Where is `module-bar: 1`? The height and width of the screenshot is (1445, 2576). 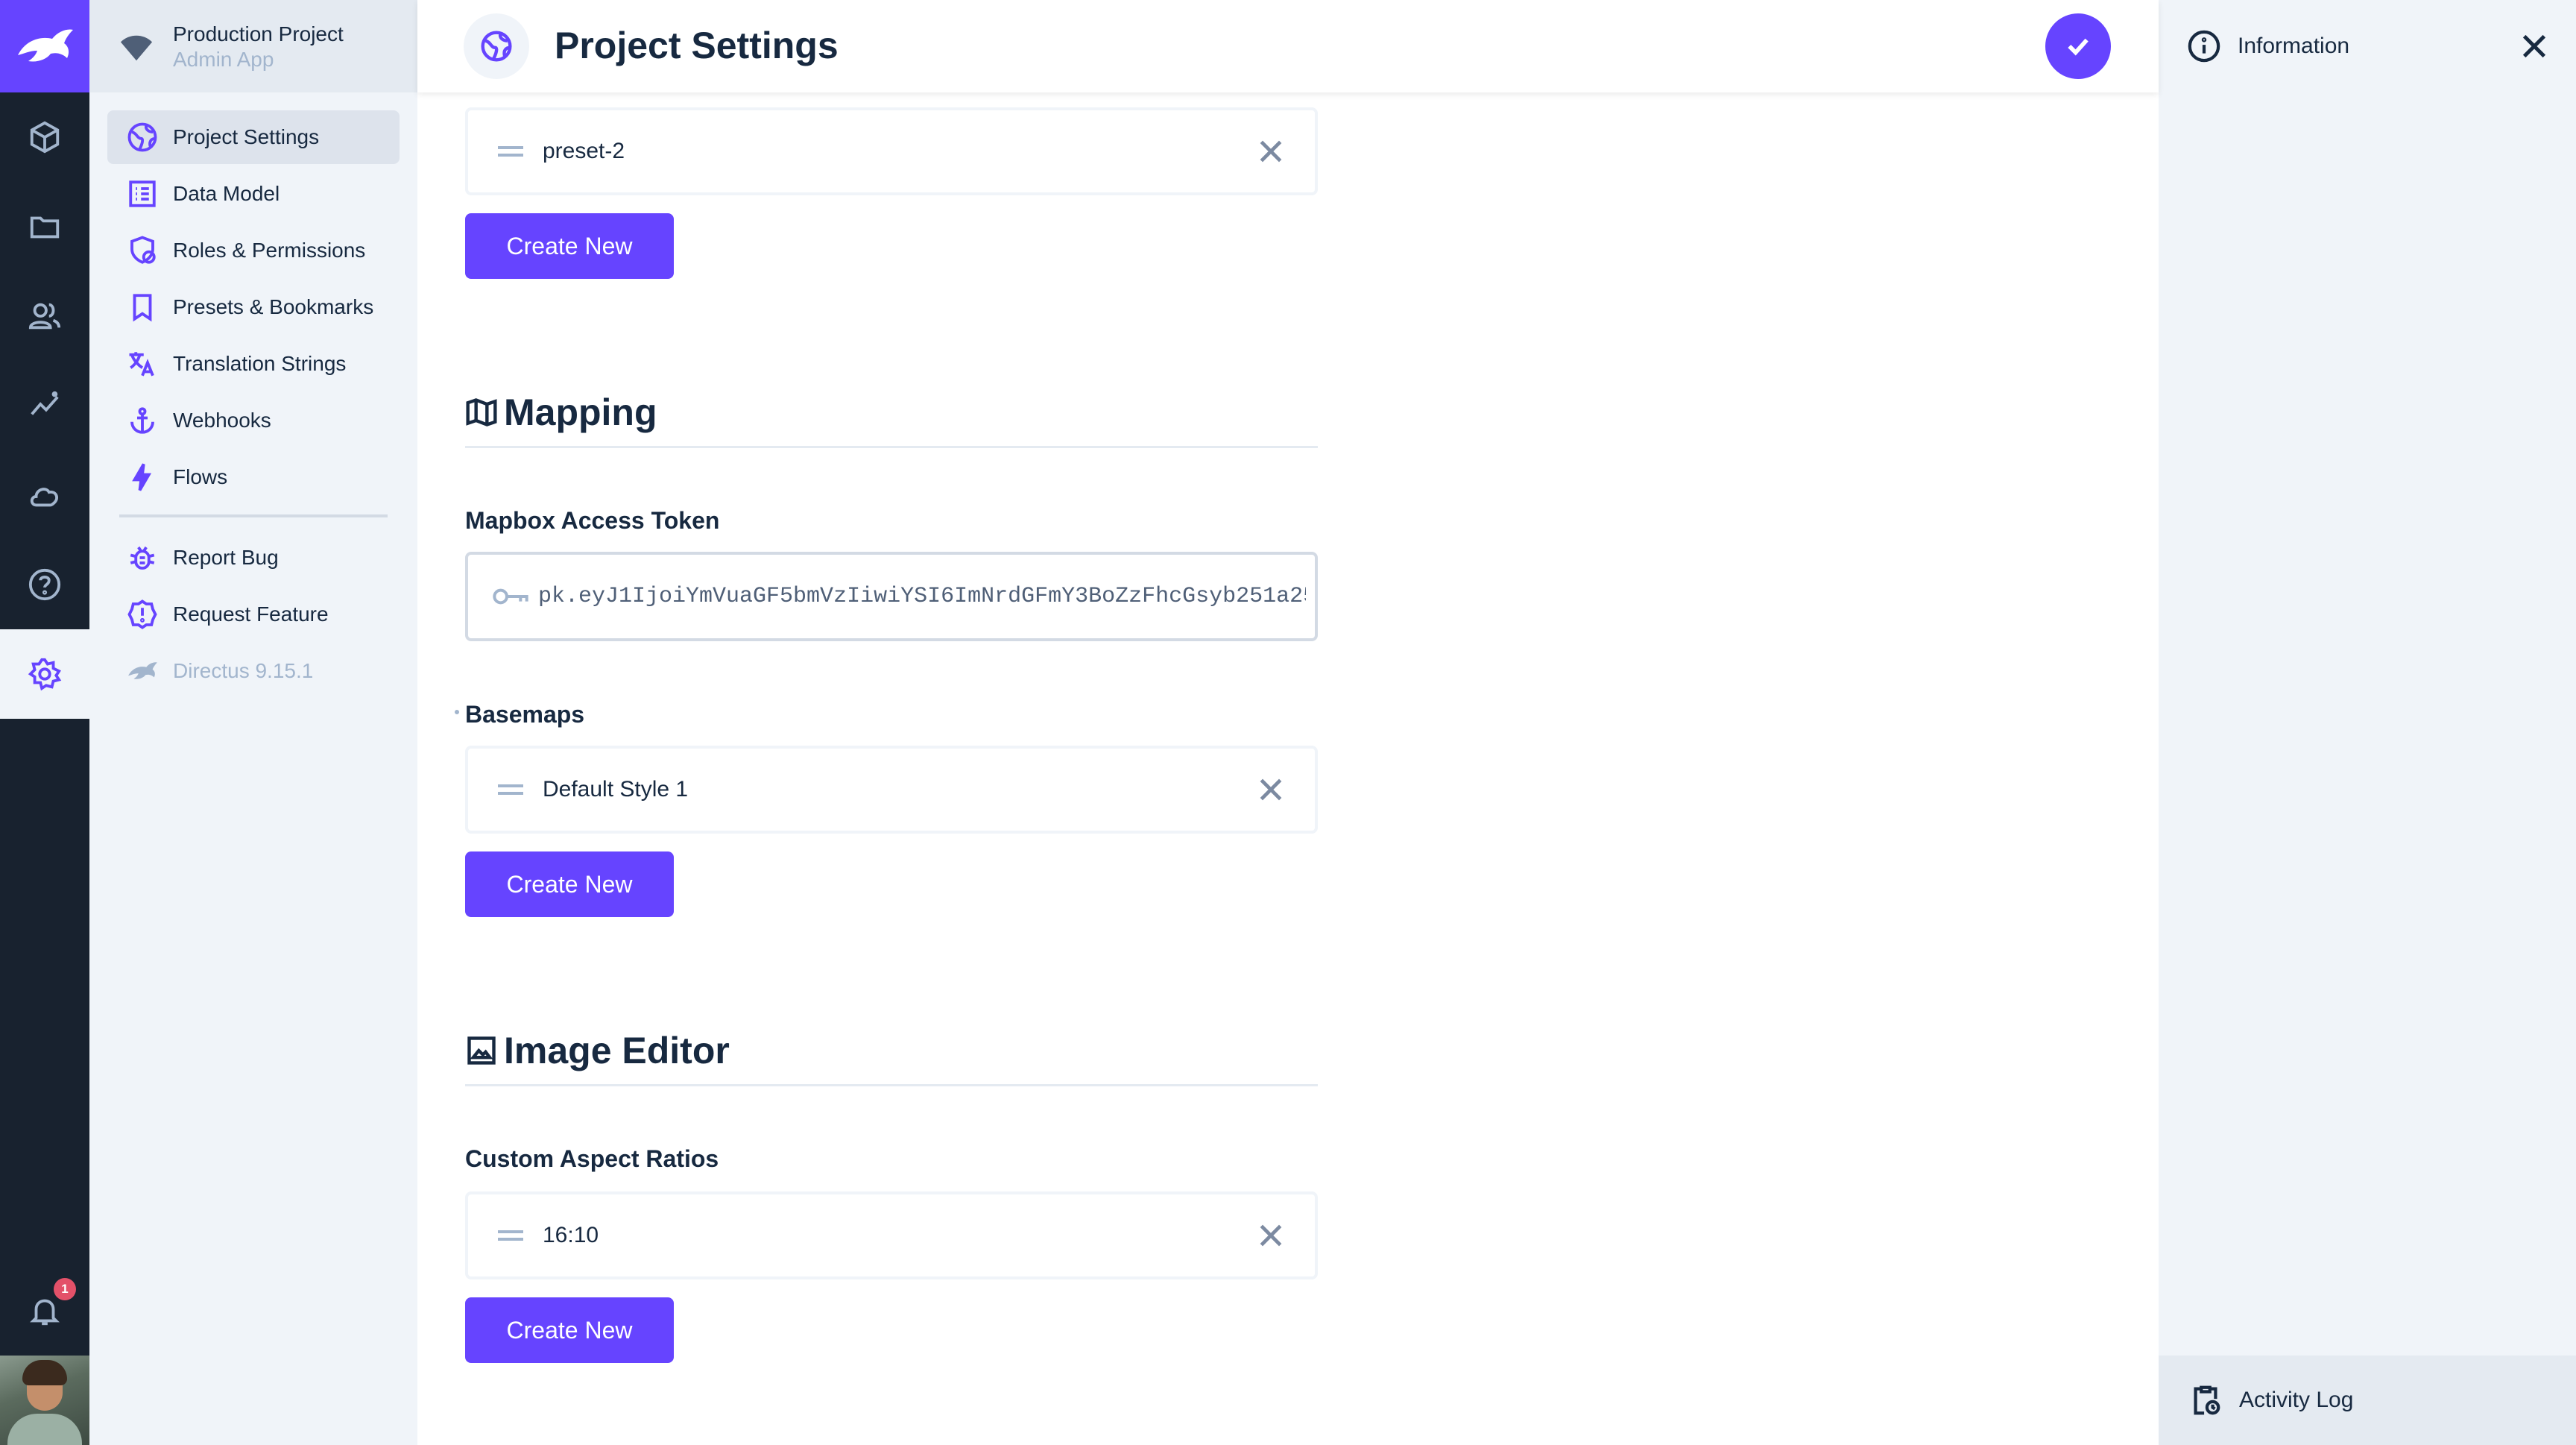 module-bar: 1 is located at coordinates (44, 722).